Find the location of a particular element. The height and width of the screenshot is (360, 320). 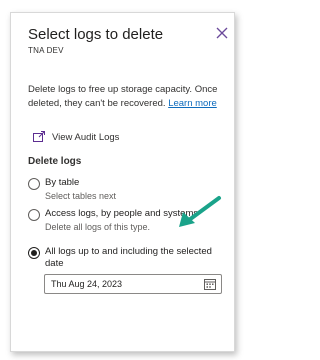

option-by-table-label: By table is located at coordinates (62, 182).